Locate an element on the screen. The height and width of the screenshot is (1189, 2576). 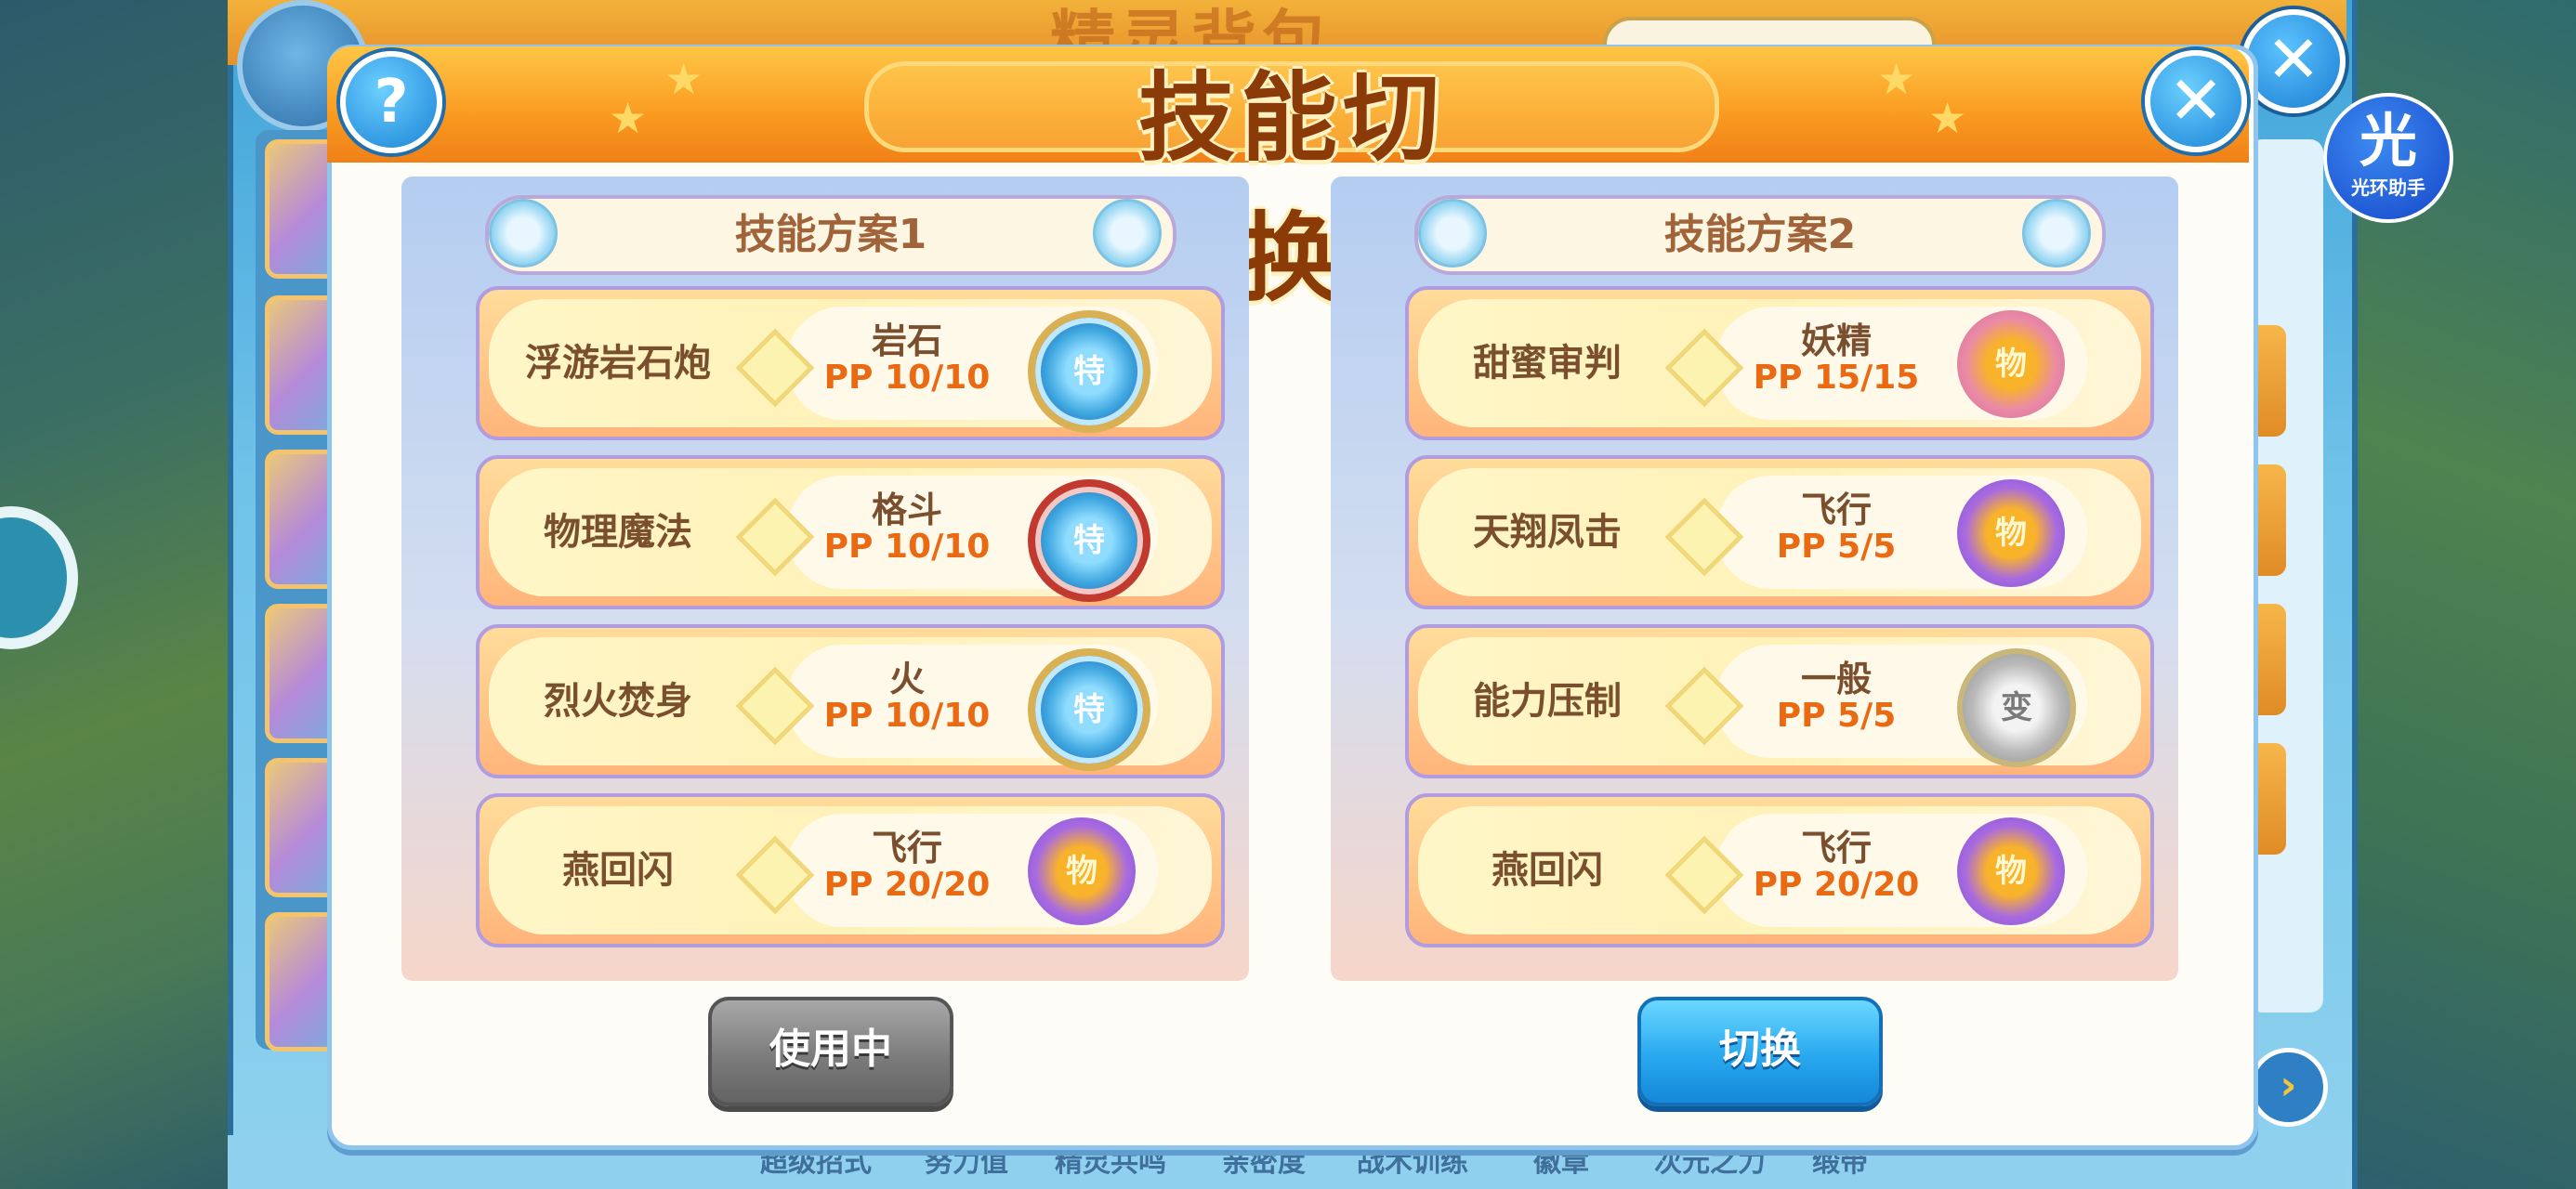
next-arrow-icon: › is located at coordinates (2288, 1087).